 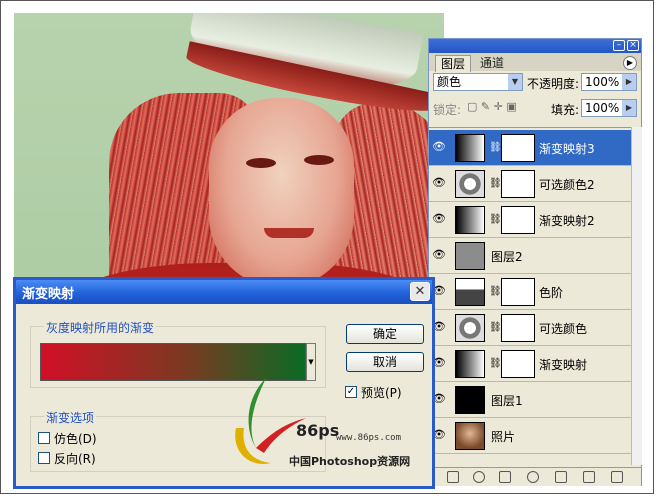 What do you see at coordinates (563, 329) in the screenshot?
I see `layer-name: 可选颜色` at bounding box center [563, 329].